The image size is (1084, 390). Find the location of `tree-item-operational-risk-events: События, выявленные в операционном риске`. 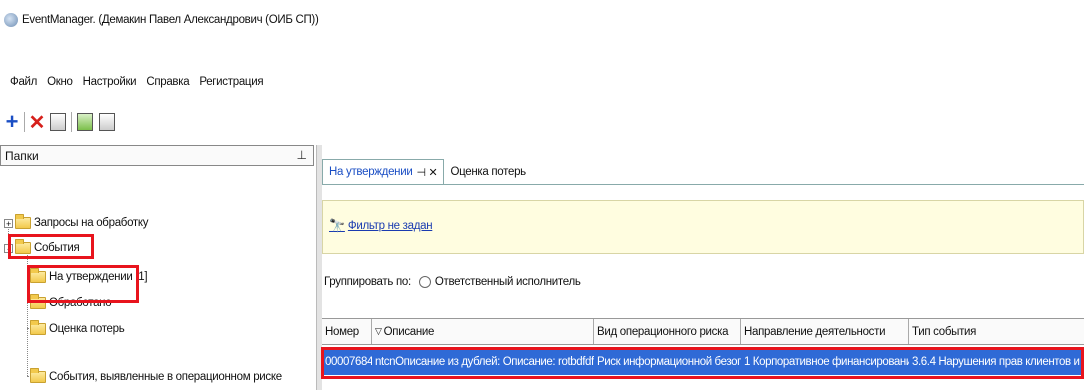

tree-item-operational-risk-events: События, выявленные в операционном риске is located at coordinates (156, 377).